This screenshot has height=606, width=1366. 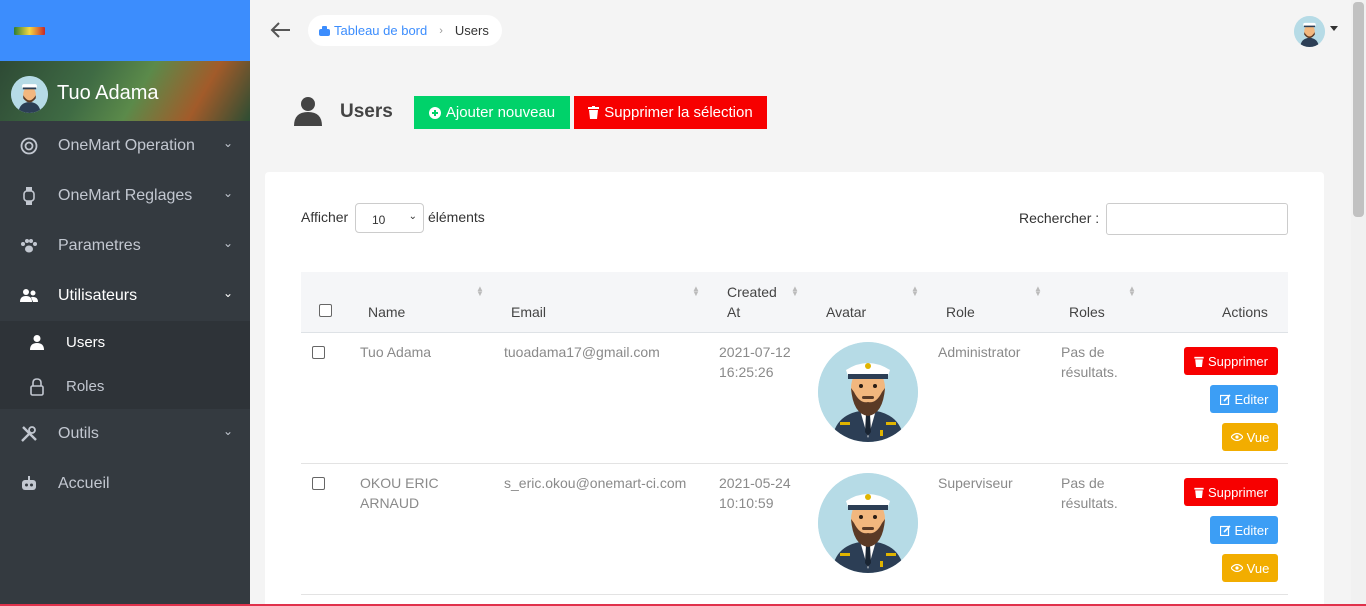 What do you see at coordinates (29, 146) in the screenshot?
I see `lifebuoy-icon` at bounding box center [29, 146].